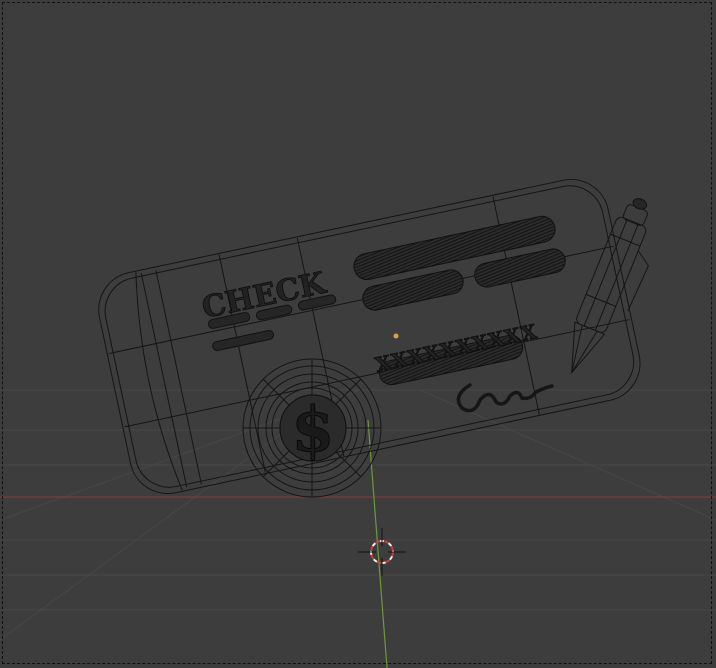 This screenshot has height=668, width=716. What do you see at coordinates (396, 336) in the screenshot?
I see `object-origin-icon` at bounding box center [396, 336].